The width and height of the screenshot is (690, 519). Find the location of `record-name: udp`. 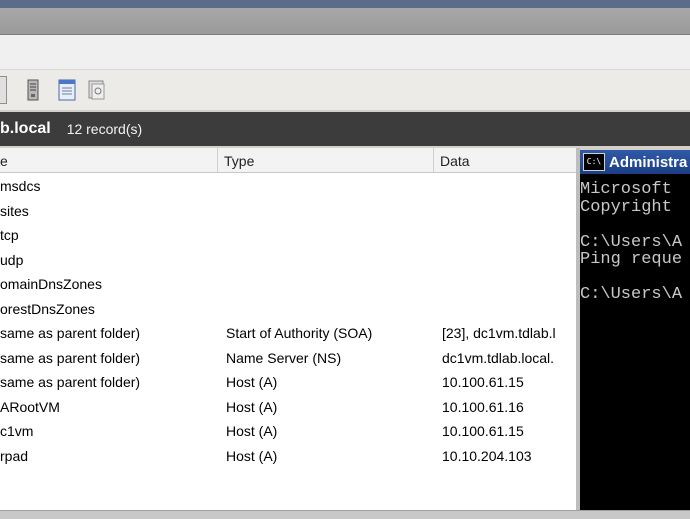

record-name: udp is located at coordinates (12, 259).